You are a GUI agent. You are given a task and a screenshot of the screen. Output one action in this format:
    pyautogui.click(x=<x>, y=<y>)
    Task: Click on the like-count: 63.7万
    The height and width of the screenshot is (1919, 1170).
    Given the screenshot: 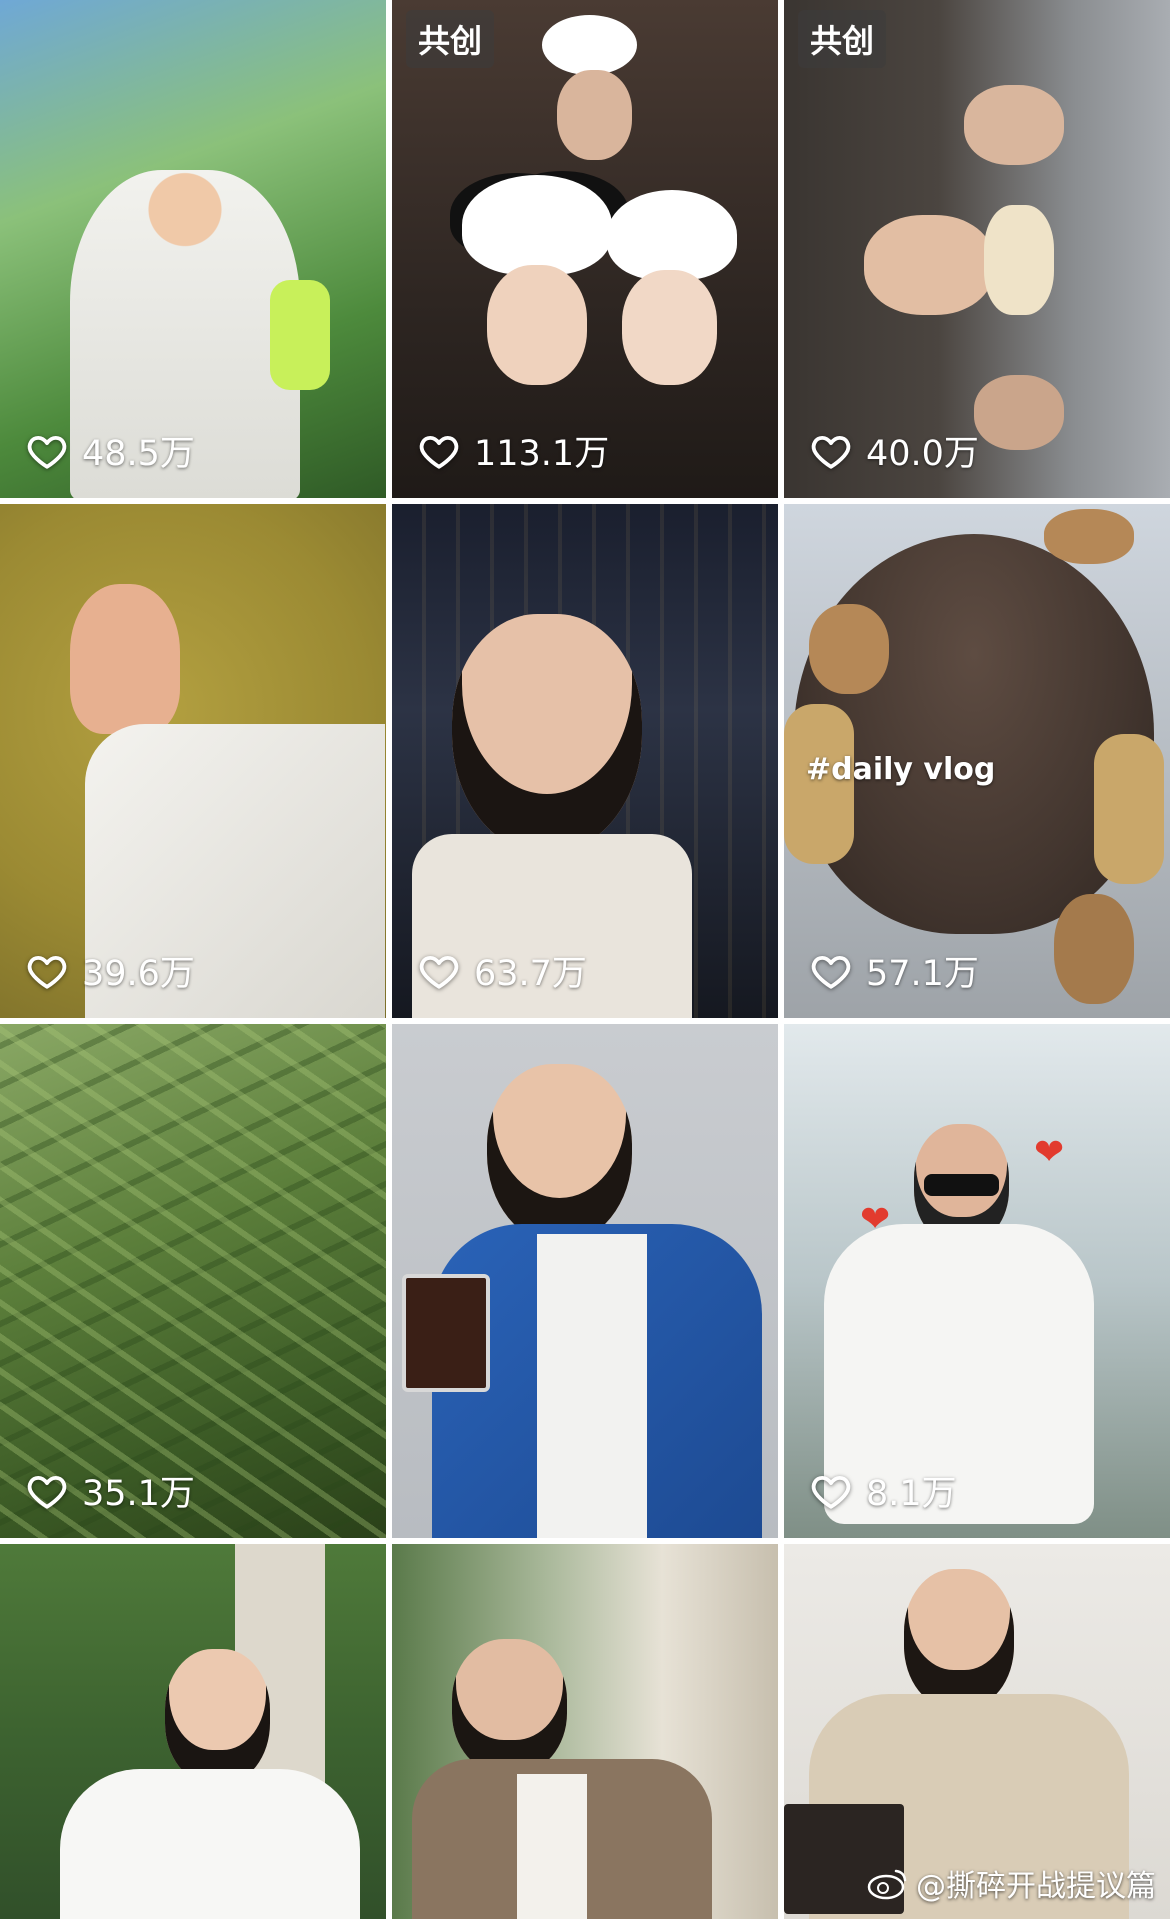 What is the action you would take?
    pyautogui.click(x=502, y=970)
    